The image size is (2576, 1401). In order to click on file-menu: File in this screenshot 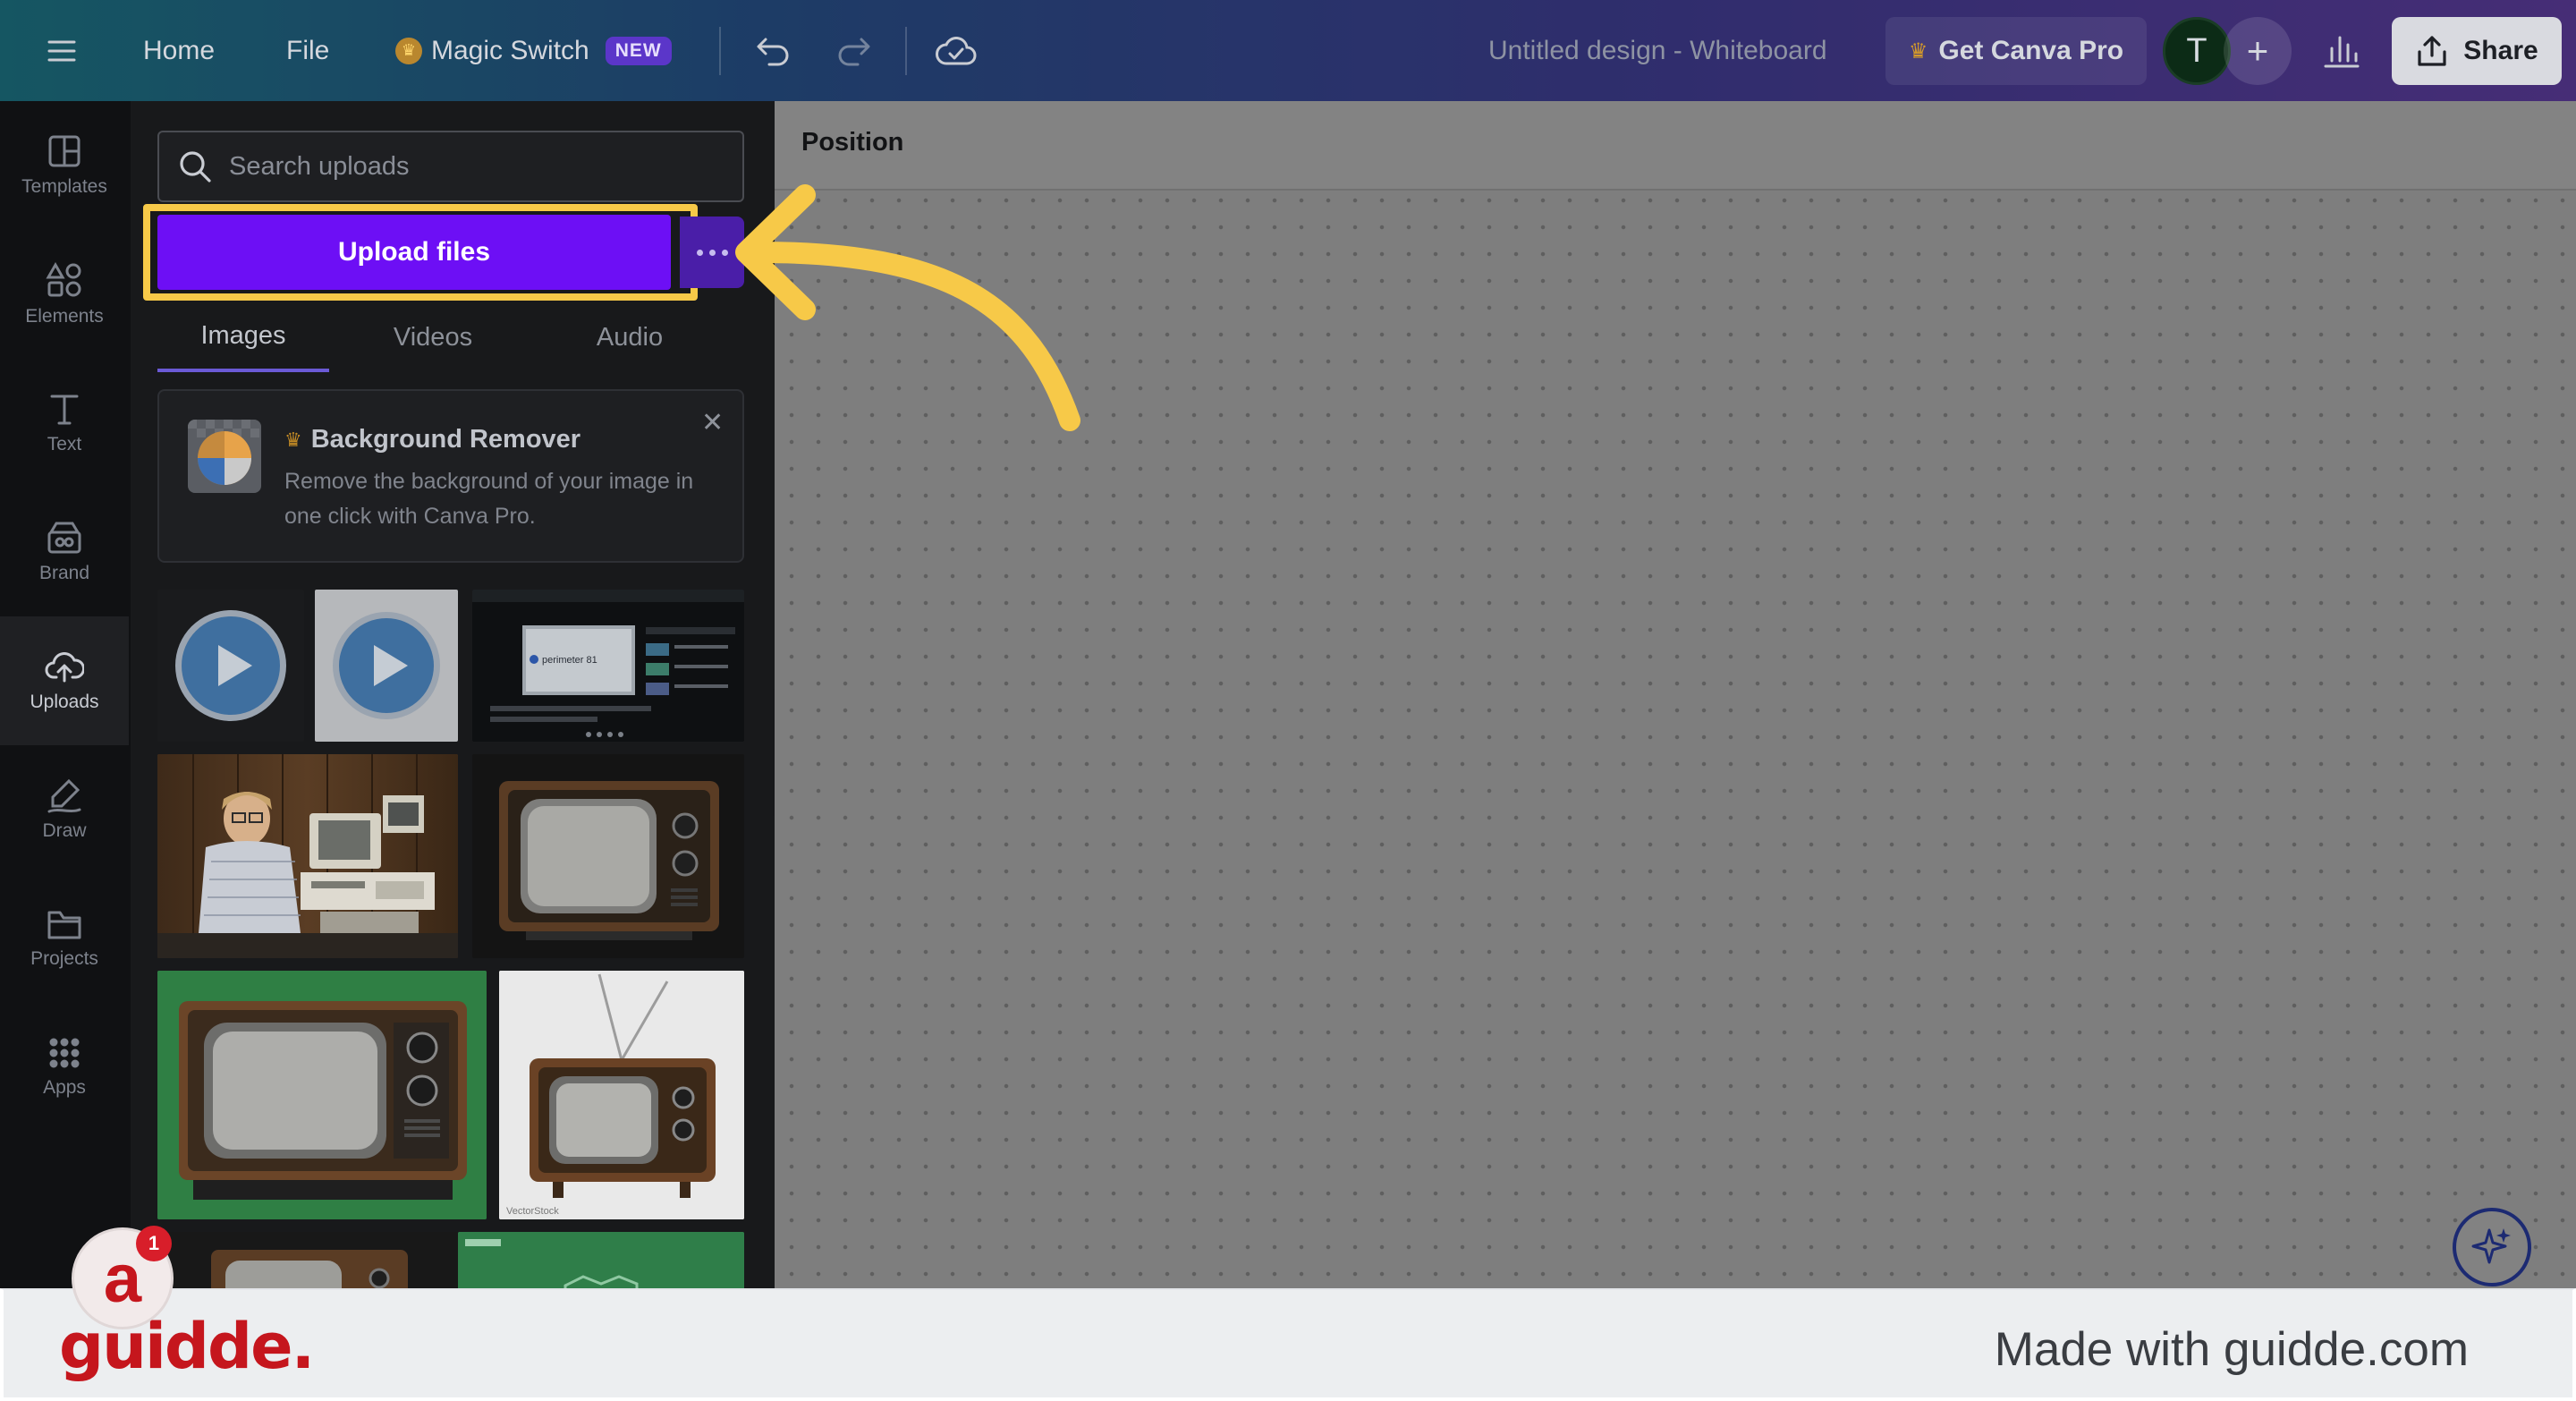, I will do `click(307, 50)`.